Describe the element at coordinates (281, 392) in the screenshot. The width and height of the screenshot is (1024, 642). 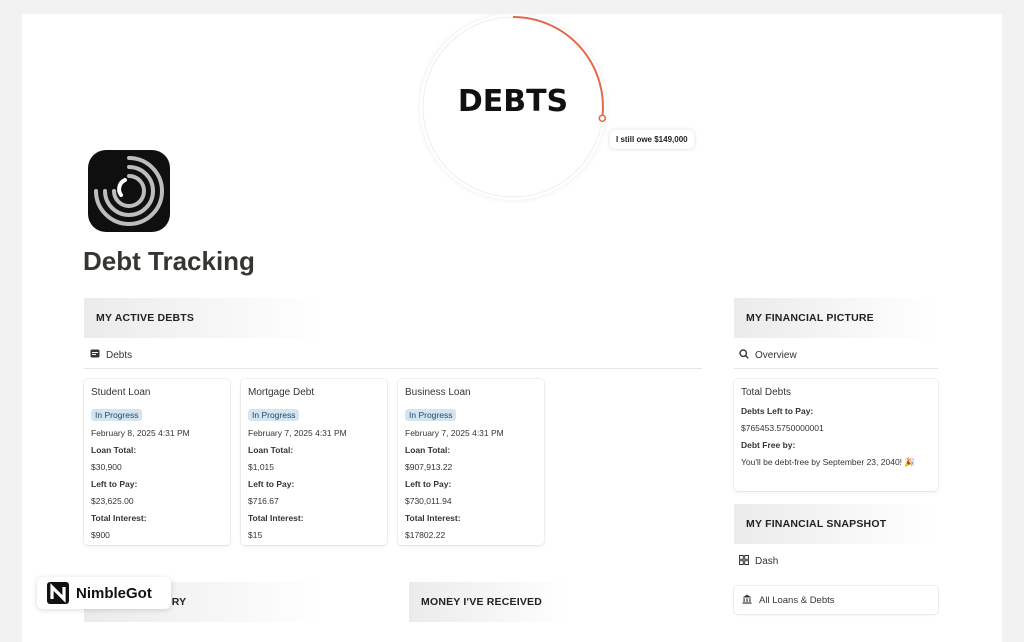
I see `card-title: Mortgage Debt` at that location.